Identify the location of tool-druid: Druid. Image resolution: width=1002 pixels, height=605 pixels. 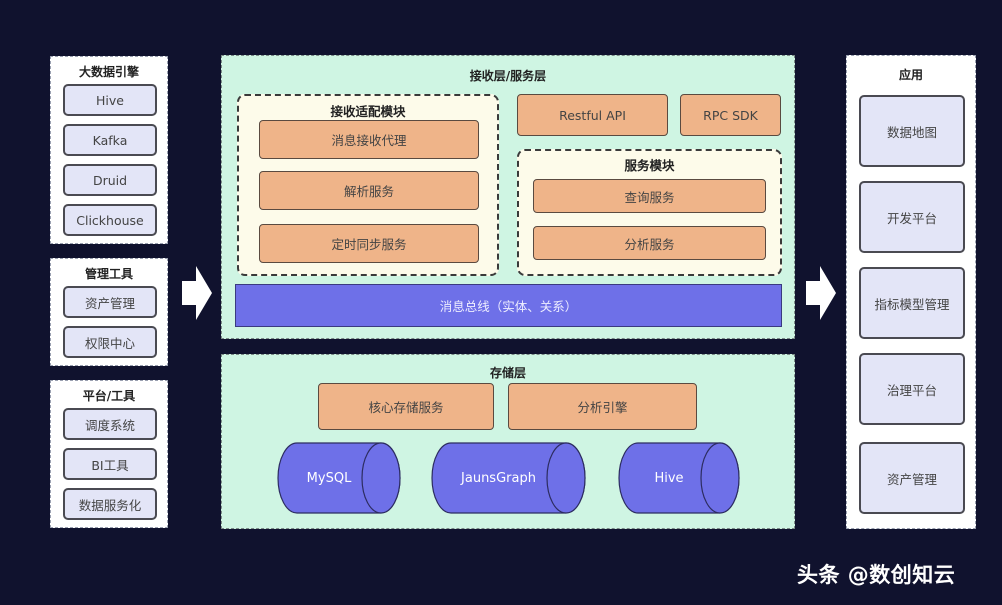
(110, 180).